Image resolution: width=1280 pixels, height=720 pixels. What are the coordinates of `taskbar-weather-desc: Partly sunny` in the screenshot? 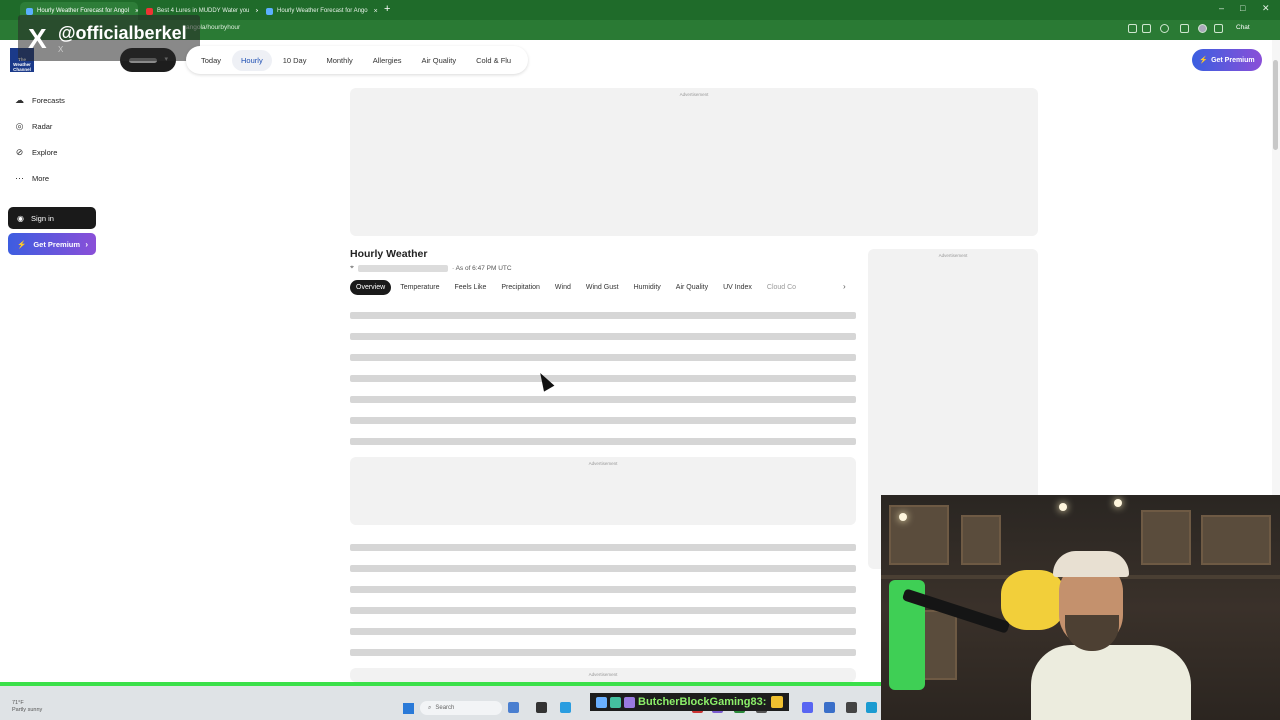 It's located at (27, 710).